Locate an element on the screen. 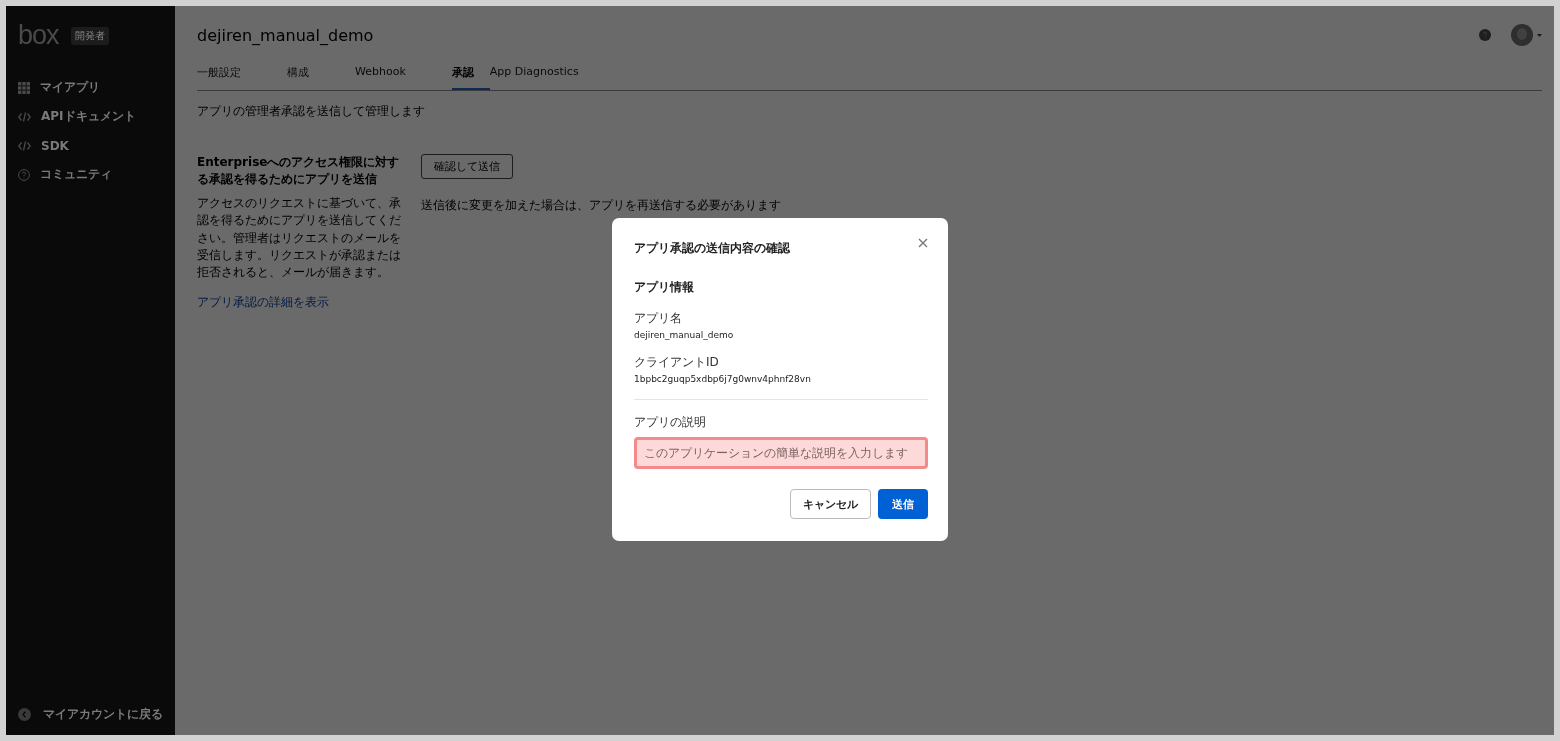 The width and height of the screenshot is (1560, 741). intro-text: アプリの管理者承認を送信して管理します is located at coordinates (311, 111).